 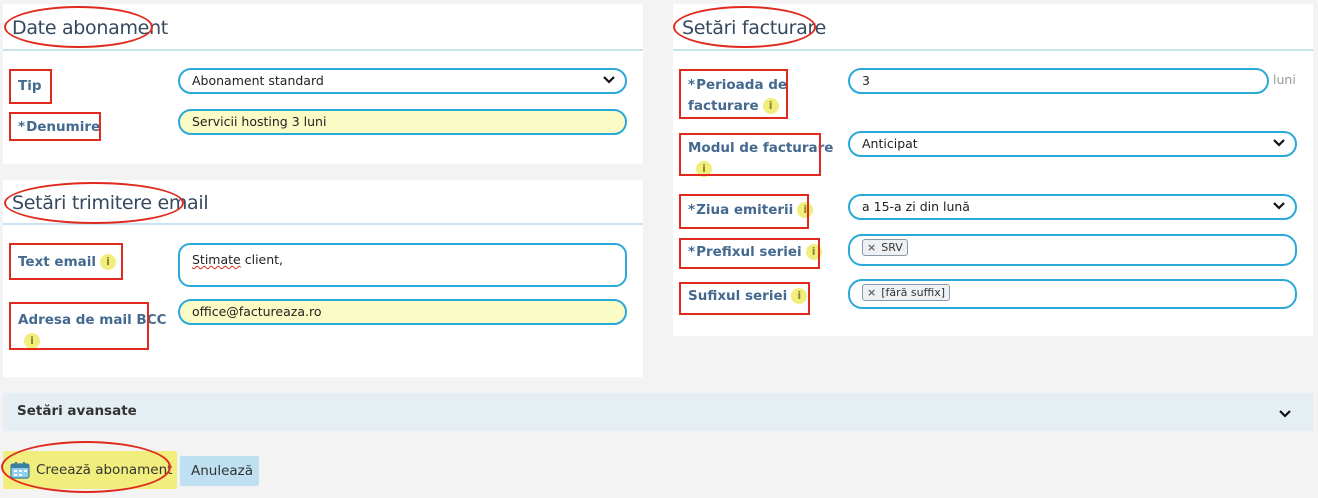 I want to click on period-label-line2: facturare, so click(x=723, y=106).